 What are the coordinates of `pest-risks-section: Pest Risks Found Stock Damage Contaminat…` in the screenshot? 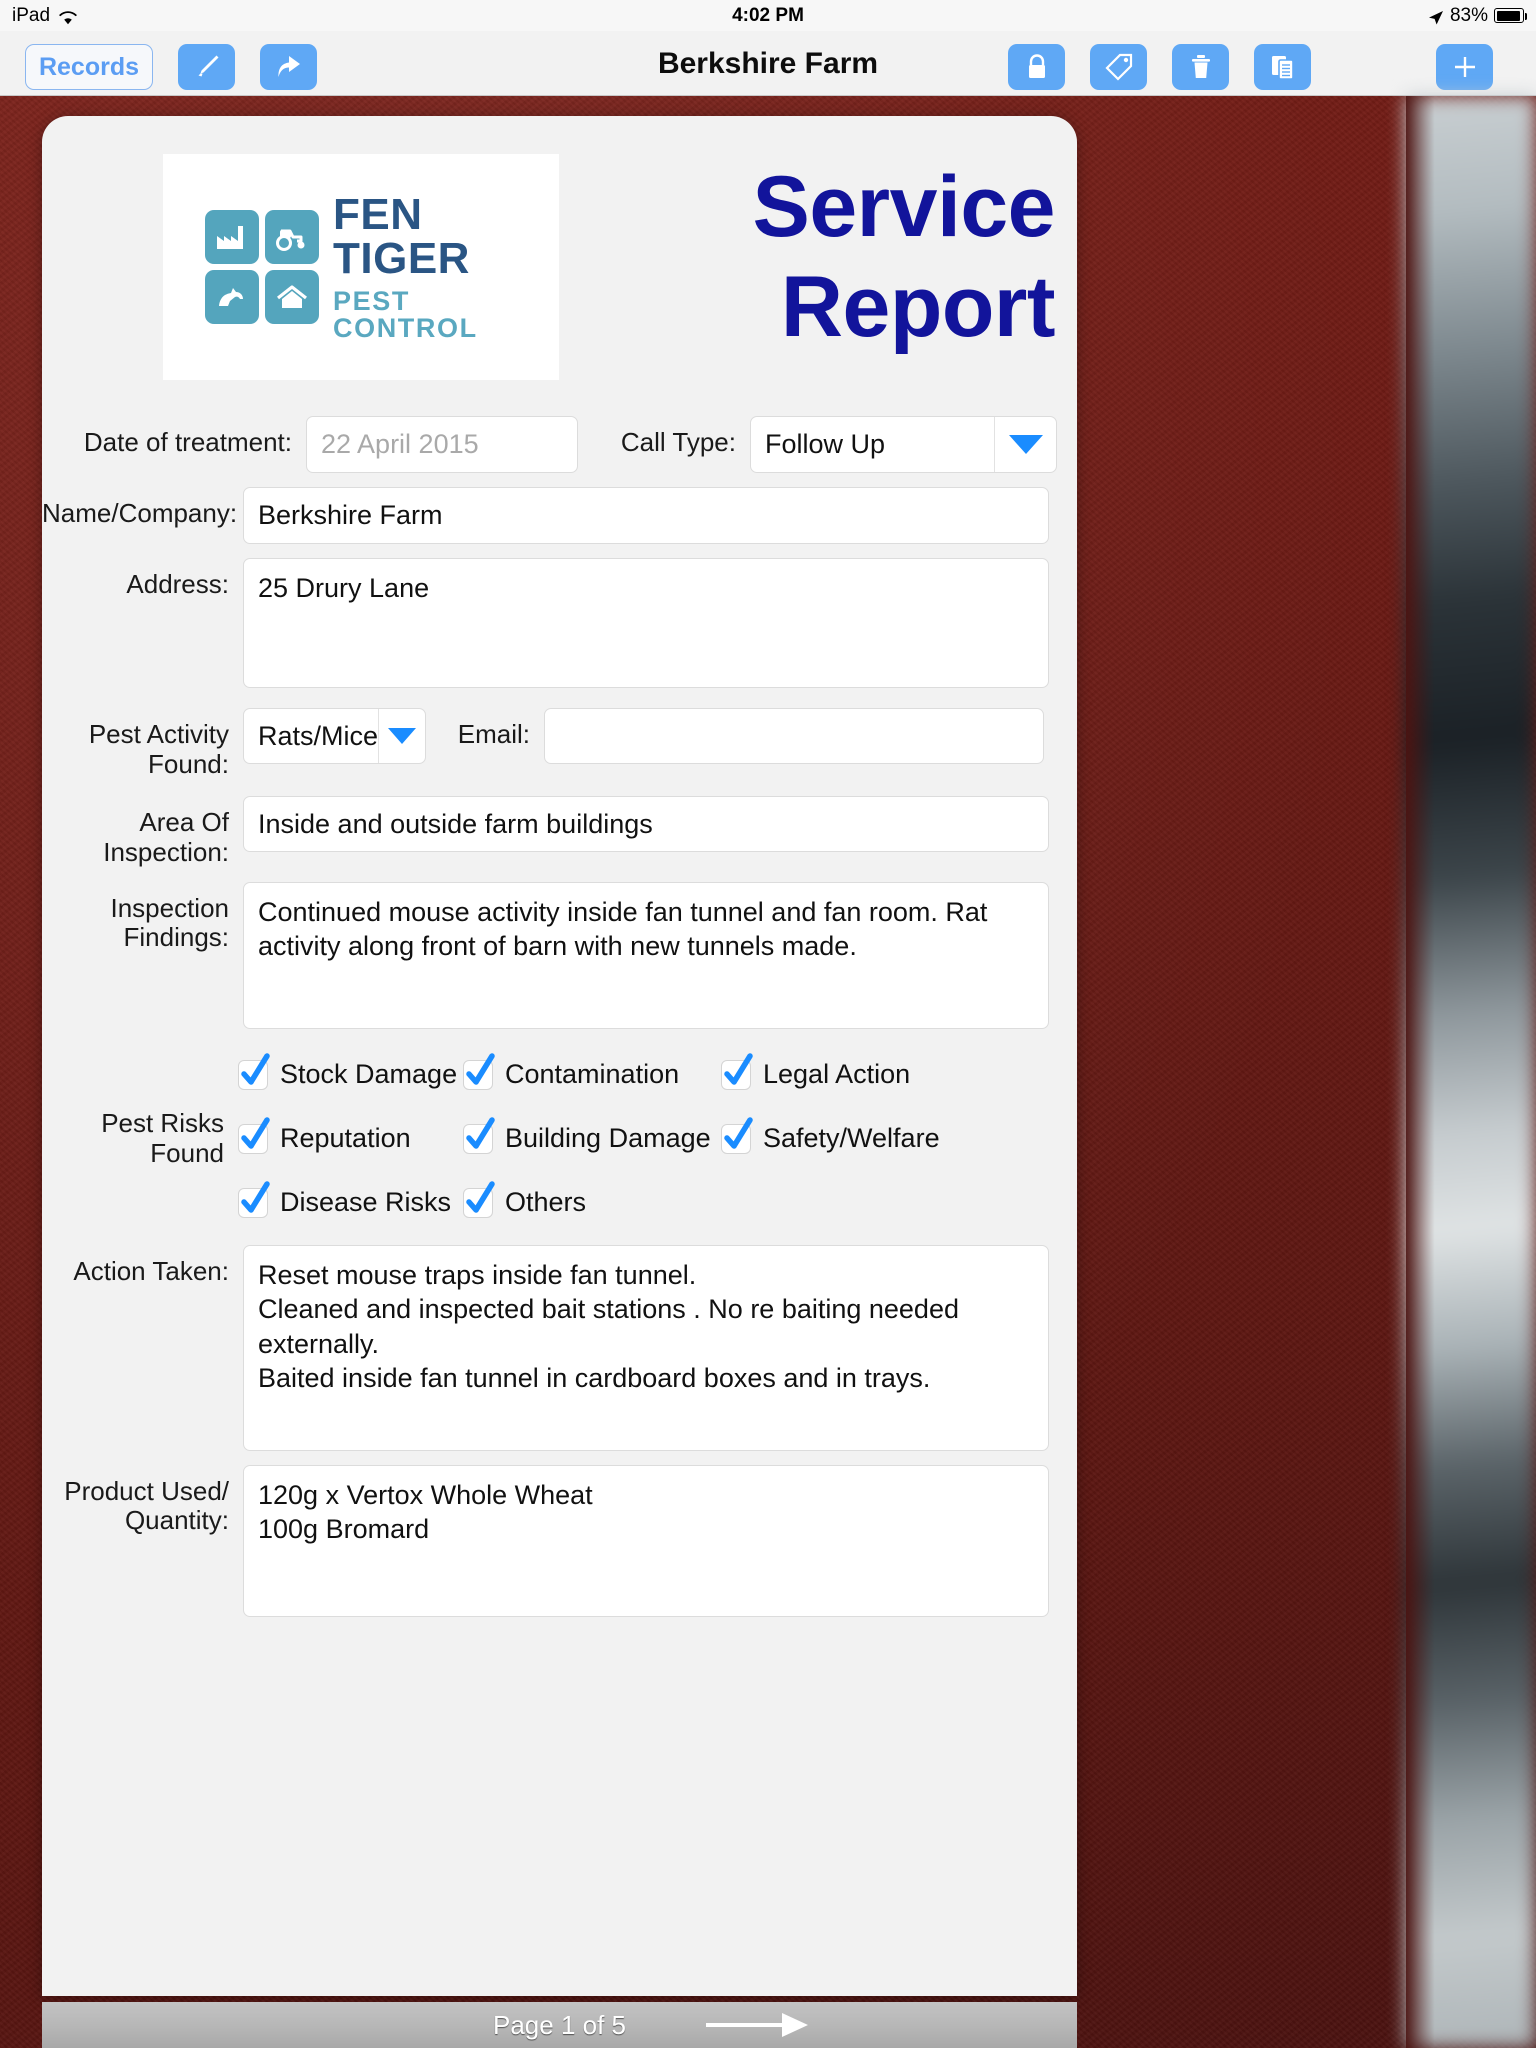 It's located at (559, 1139).